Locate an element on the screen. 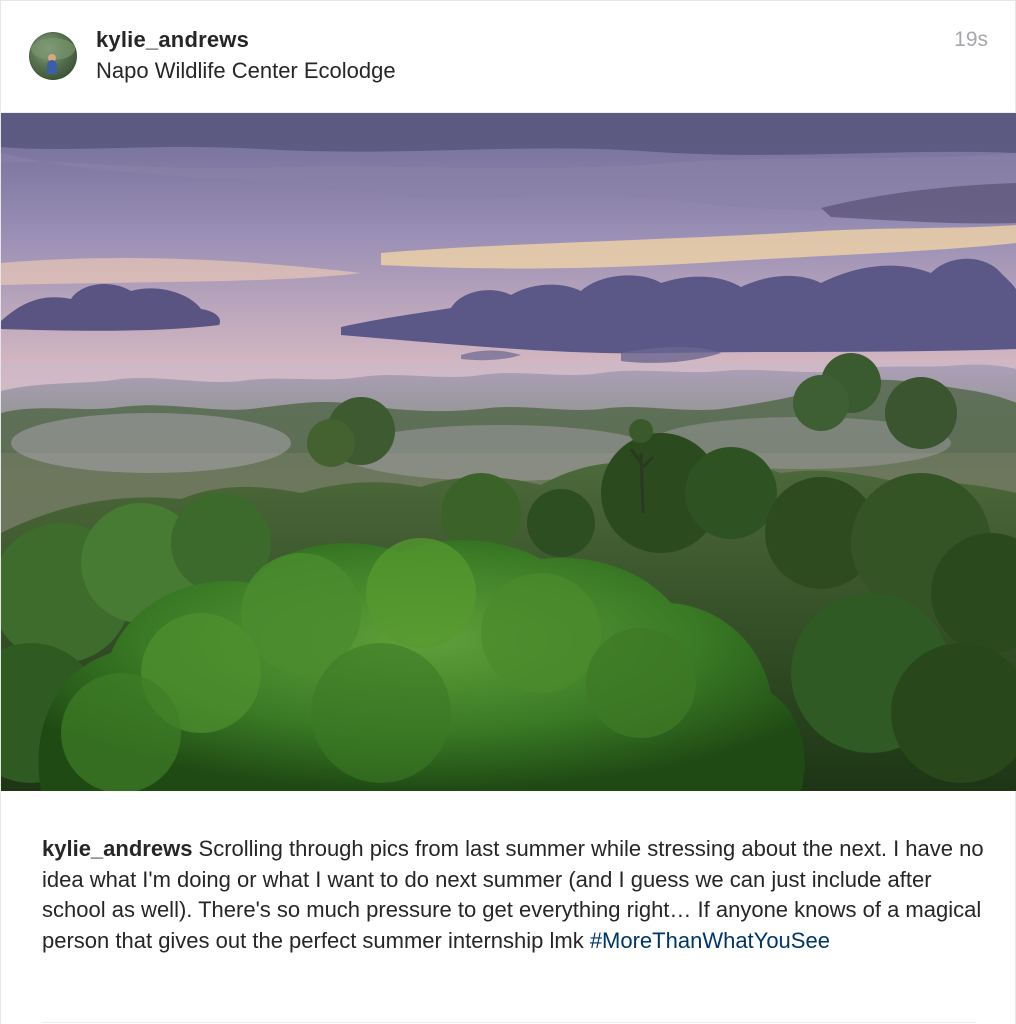  caption-hashtag-link: #MoreThanWhatYouSee is located at coordinates (710, 940).